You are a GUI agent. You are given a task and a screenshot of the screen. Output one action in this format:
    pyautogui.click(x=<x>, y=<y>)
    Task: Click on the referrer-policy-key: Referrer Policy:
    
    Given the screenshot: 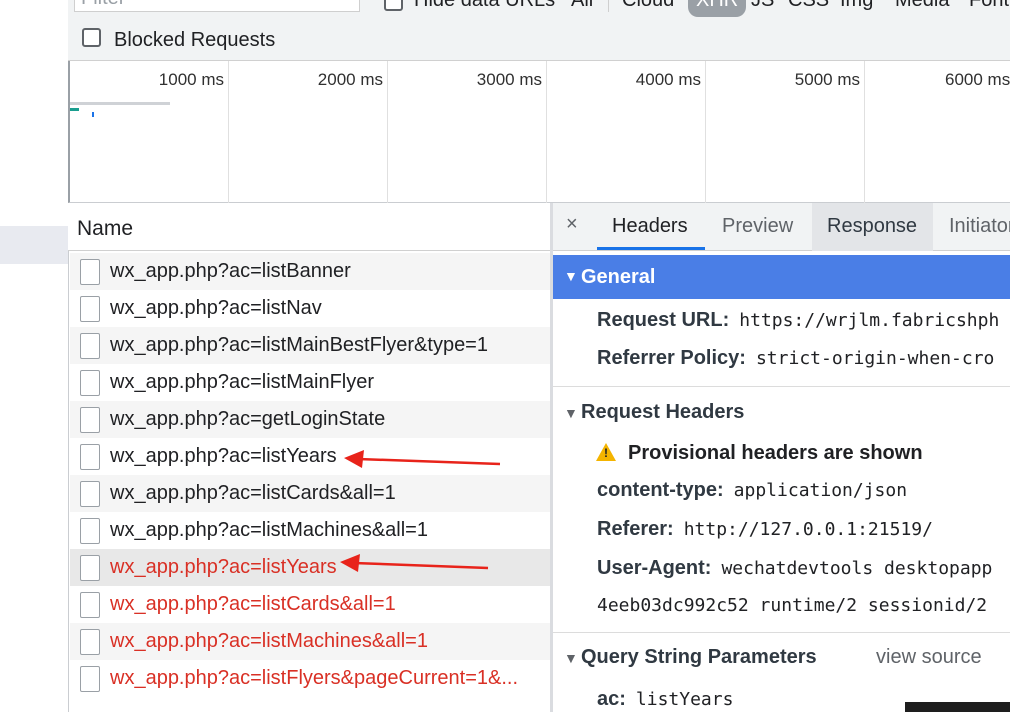 What is the action you would take?
    pyautogui.click(x=671, y=358)
    